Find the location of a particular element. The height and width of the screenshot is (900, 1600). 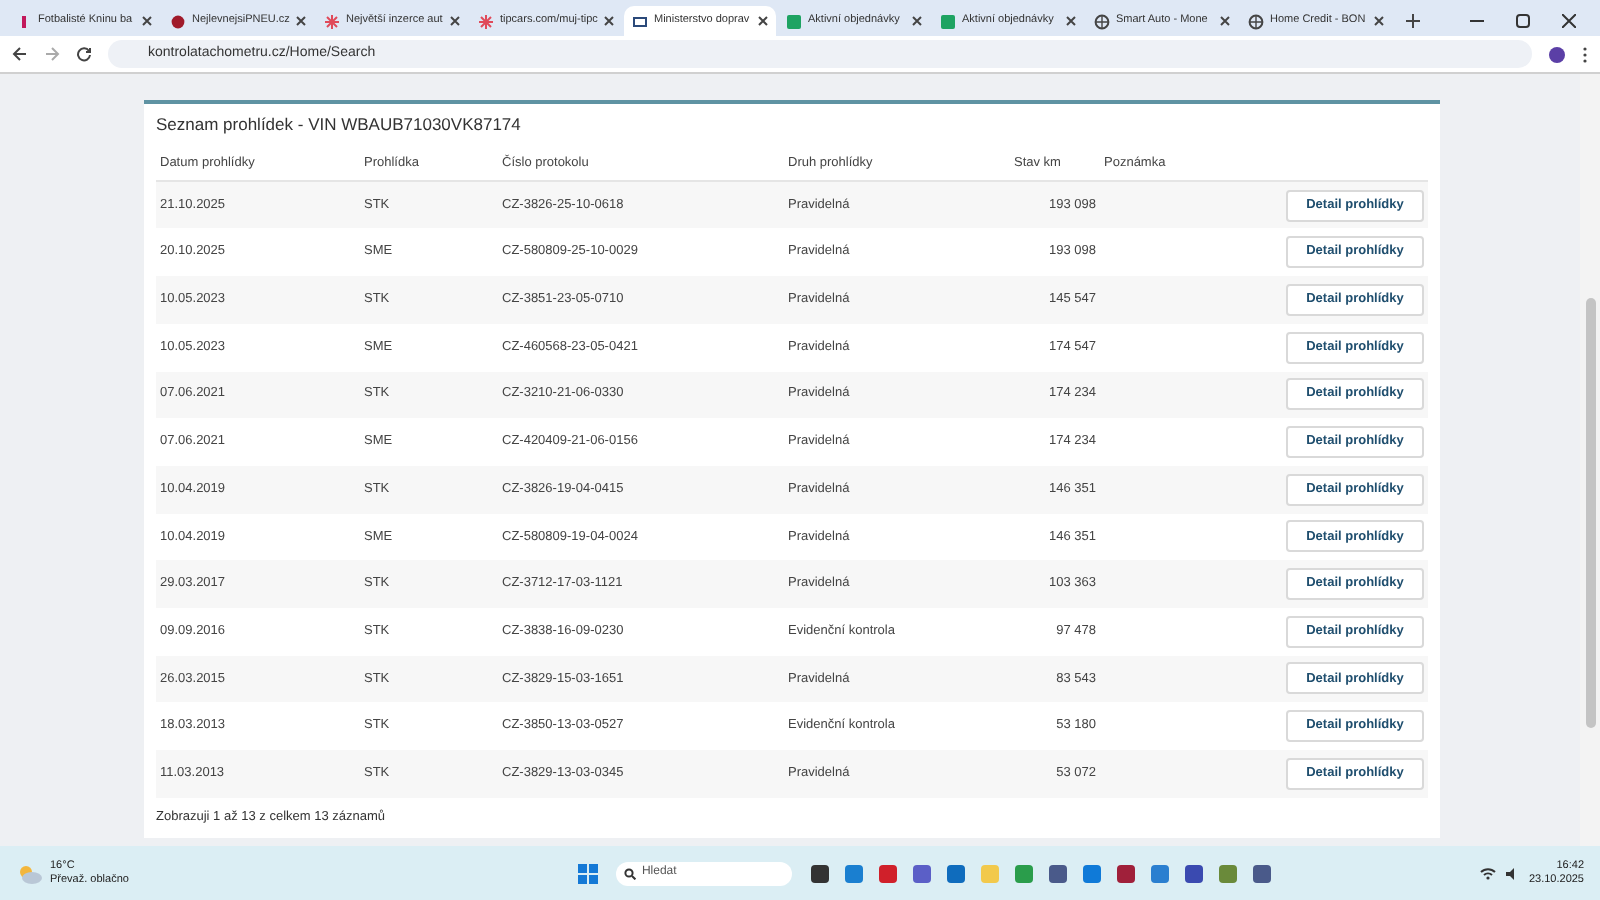

new-tab-icon is located at coordinates (1413, 21).